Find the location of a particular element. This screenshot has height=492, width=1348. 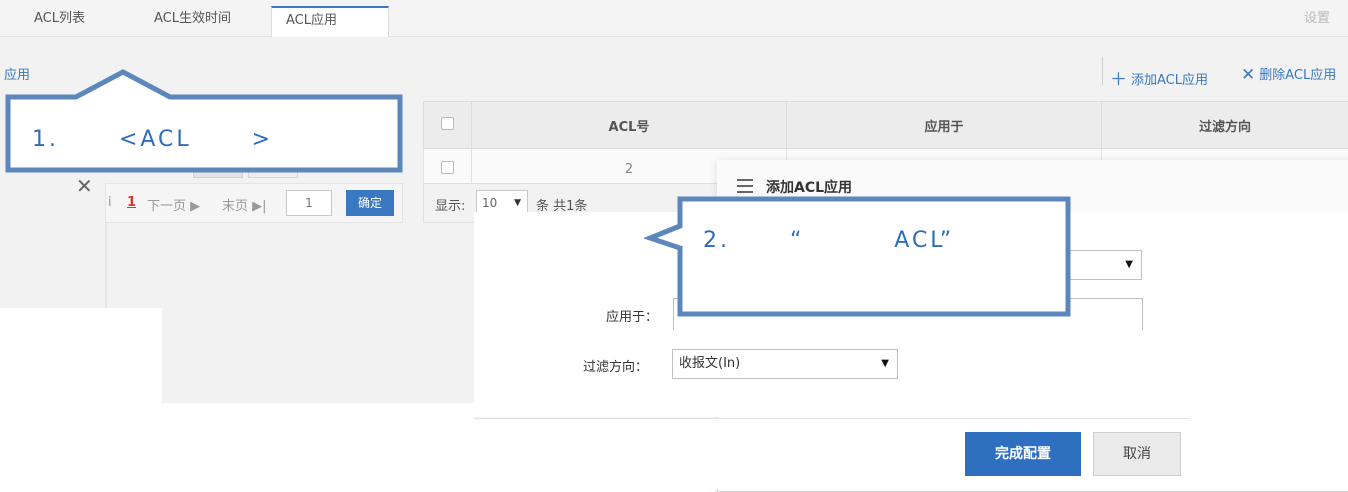

select-all-cell is located at coordinates (448, 125).